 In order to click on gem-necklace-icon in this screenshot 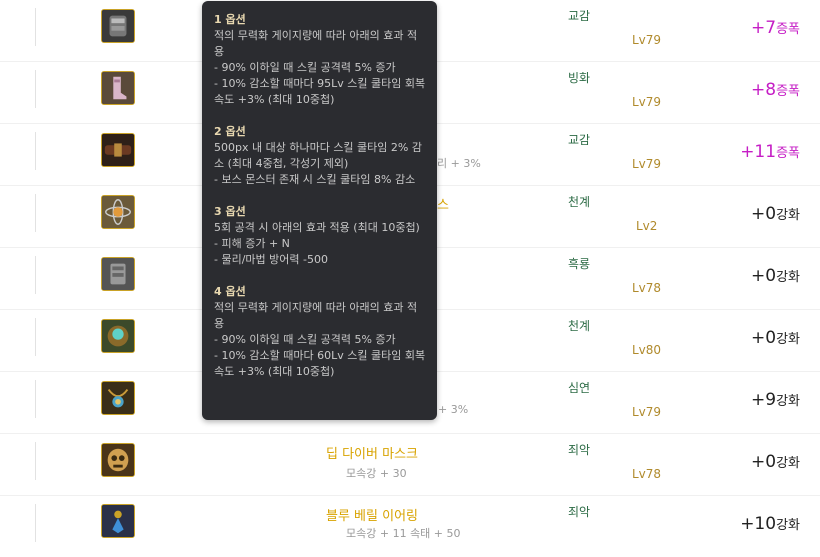, I will do `click(118, 398)`.